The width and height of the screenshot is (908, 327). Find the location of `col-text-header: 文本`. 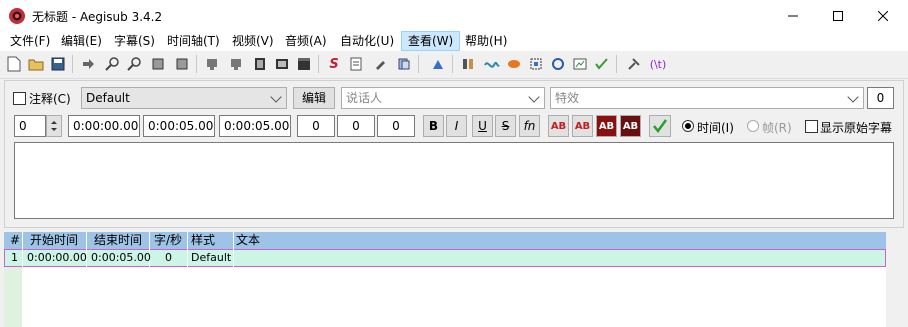

col-text-header: 文本 is located at coordinates (248, 240).